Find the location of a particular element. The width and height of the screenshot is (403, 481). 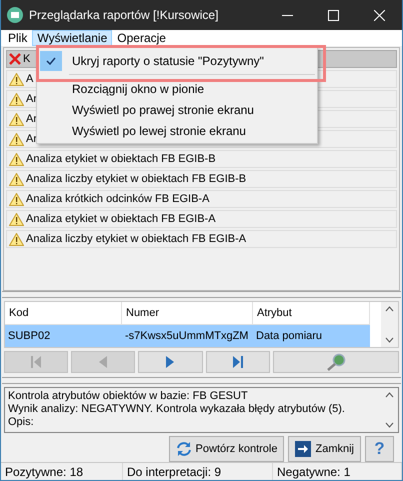

details-line: Wynik analizy: NEGATYWNY. Kontrola wykazała błędy atrybutów (5). is located at coordinates (177, 409).